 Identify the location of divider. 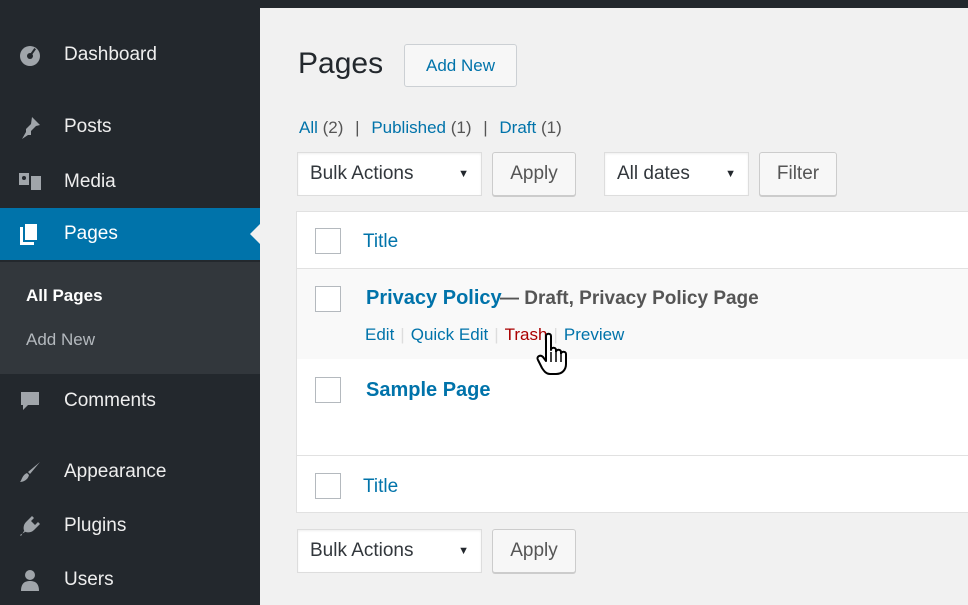
(632, 455).